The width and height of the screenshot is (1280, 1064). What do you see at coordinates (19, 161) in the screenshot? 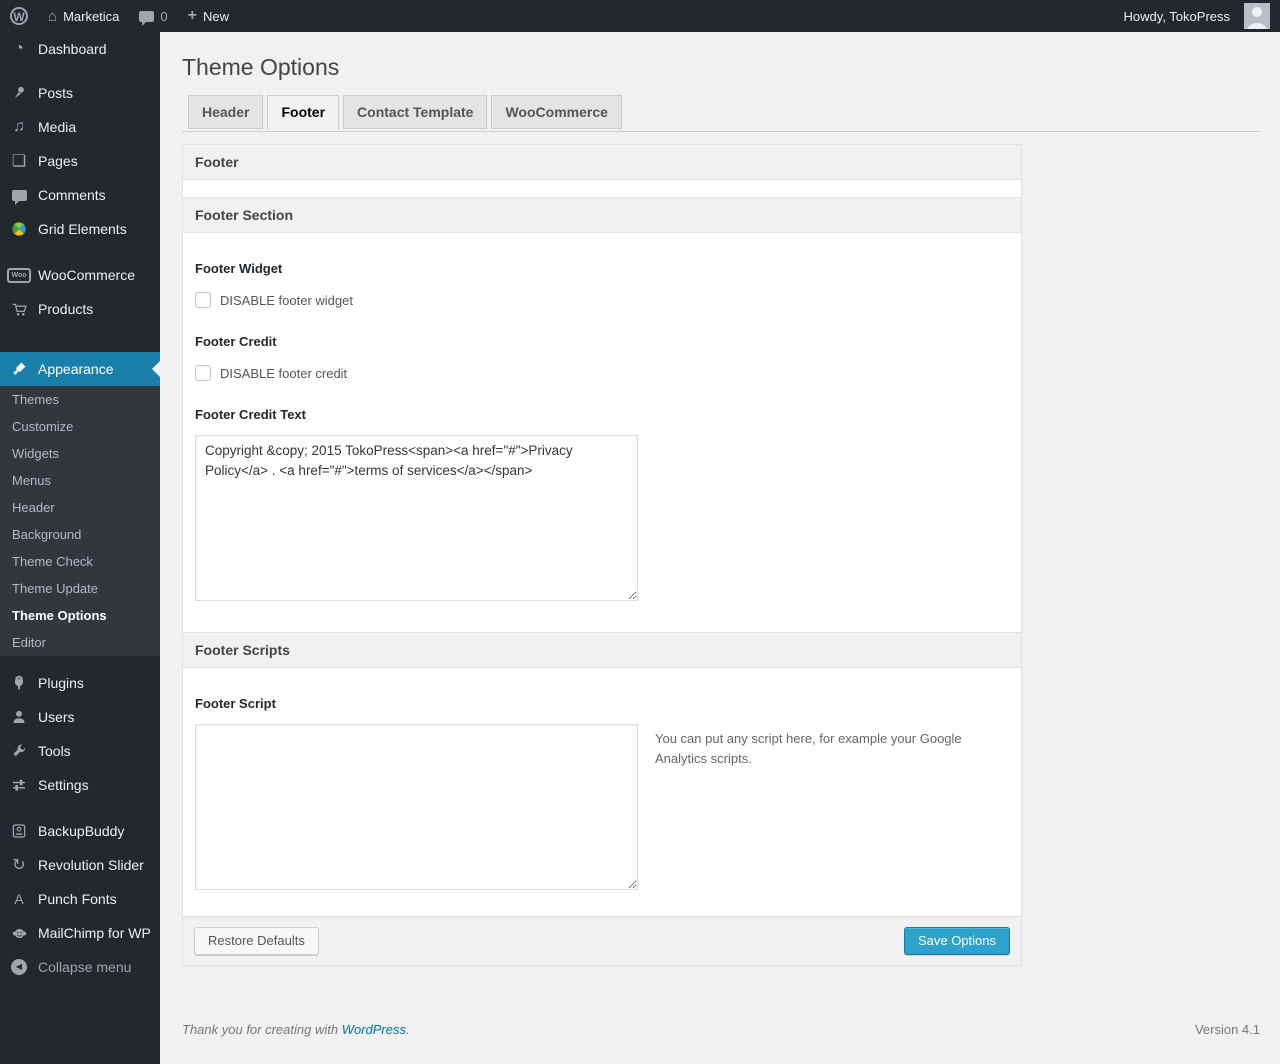
I see `pages-icon: ❏` at bounding box center [19, 161].